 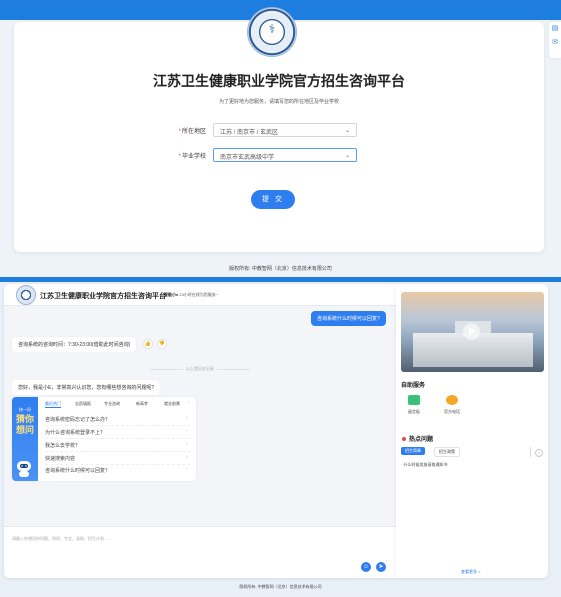 What do you see at coordinates (447, 452) in the screenshot?
I see `hot-tab-policy: 招生政策` at bounding box center [447, 452].